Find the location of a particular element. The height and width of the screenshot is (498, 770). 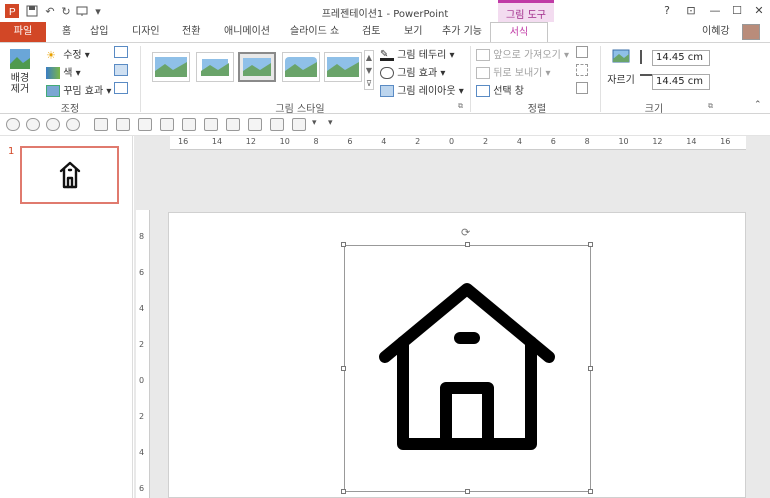

effects-icon is located at coordinates (387, 73).